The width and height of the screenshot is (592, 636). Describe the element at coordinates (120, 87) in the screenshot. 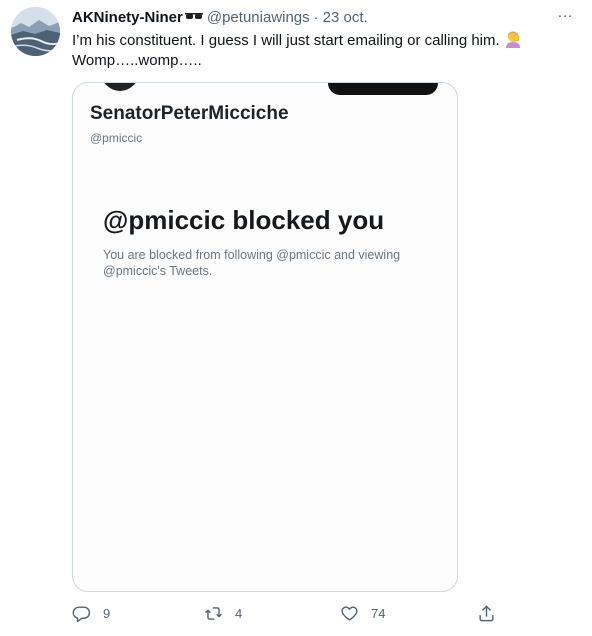

I see `profile-picture-edge` at that location.